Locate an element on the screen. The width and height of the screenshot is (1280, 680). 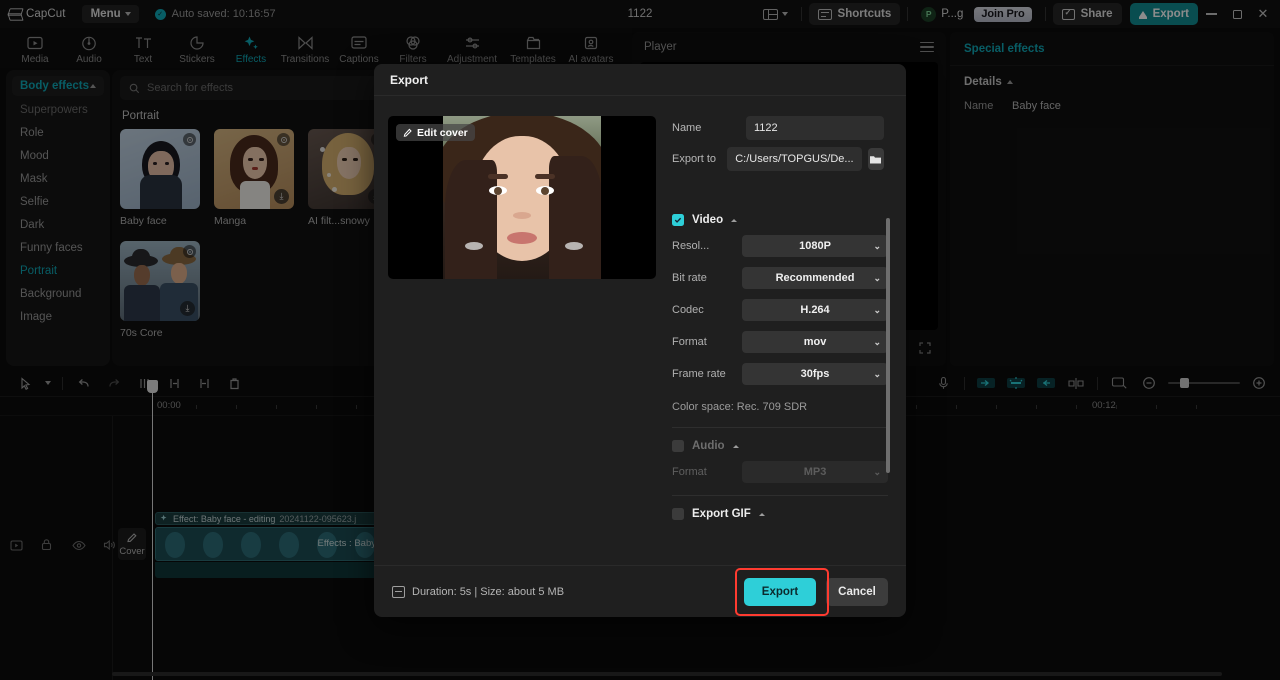
bitrate-select: Recommended ⌄ is located at coordinates (815, 278).